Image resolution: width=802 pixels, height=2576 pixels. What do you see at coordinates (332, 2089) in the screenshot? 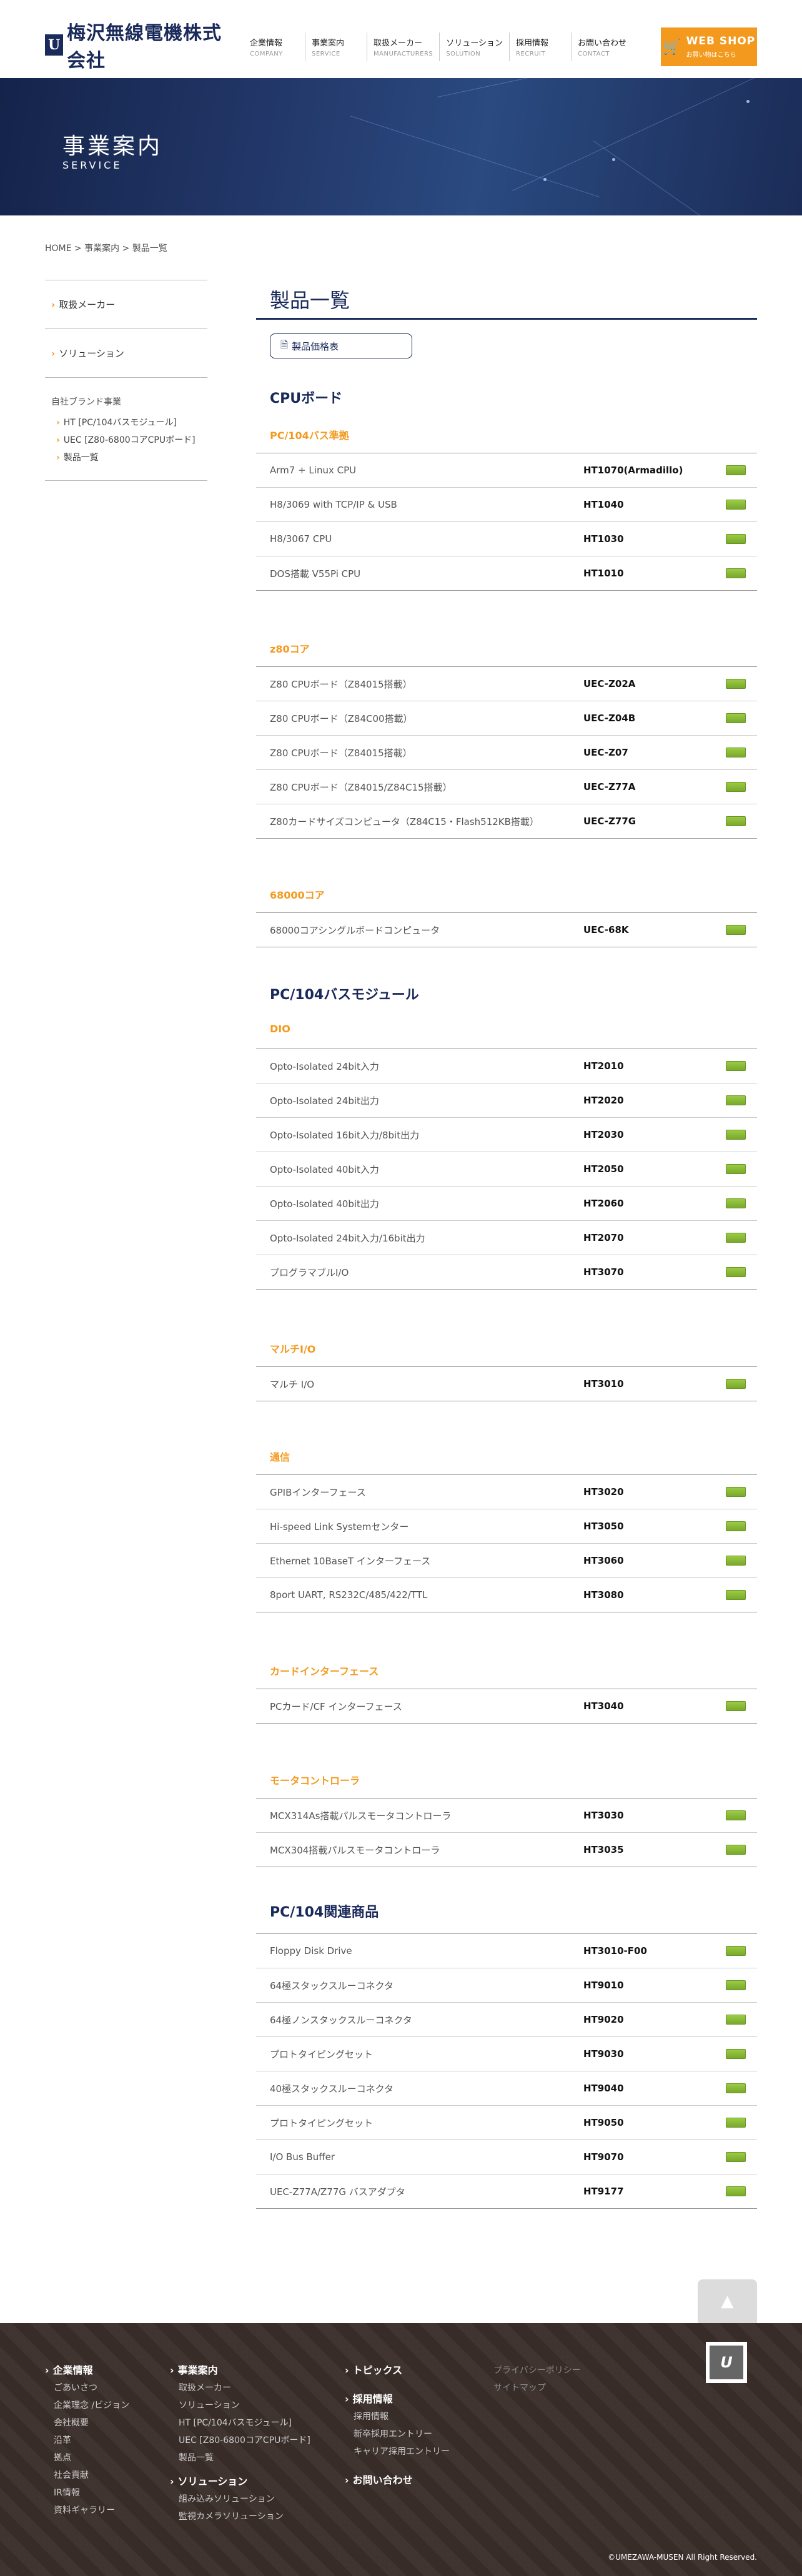
I see `product-name: 40極スタックスルーコネクタ` at bounding box center [332, 2089].